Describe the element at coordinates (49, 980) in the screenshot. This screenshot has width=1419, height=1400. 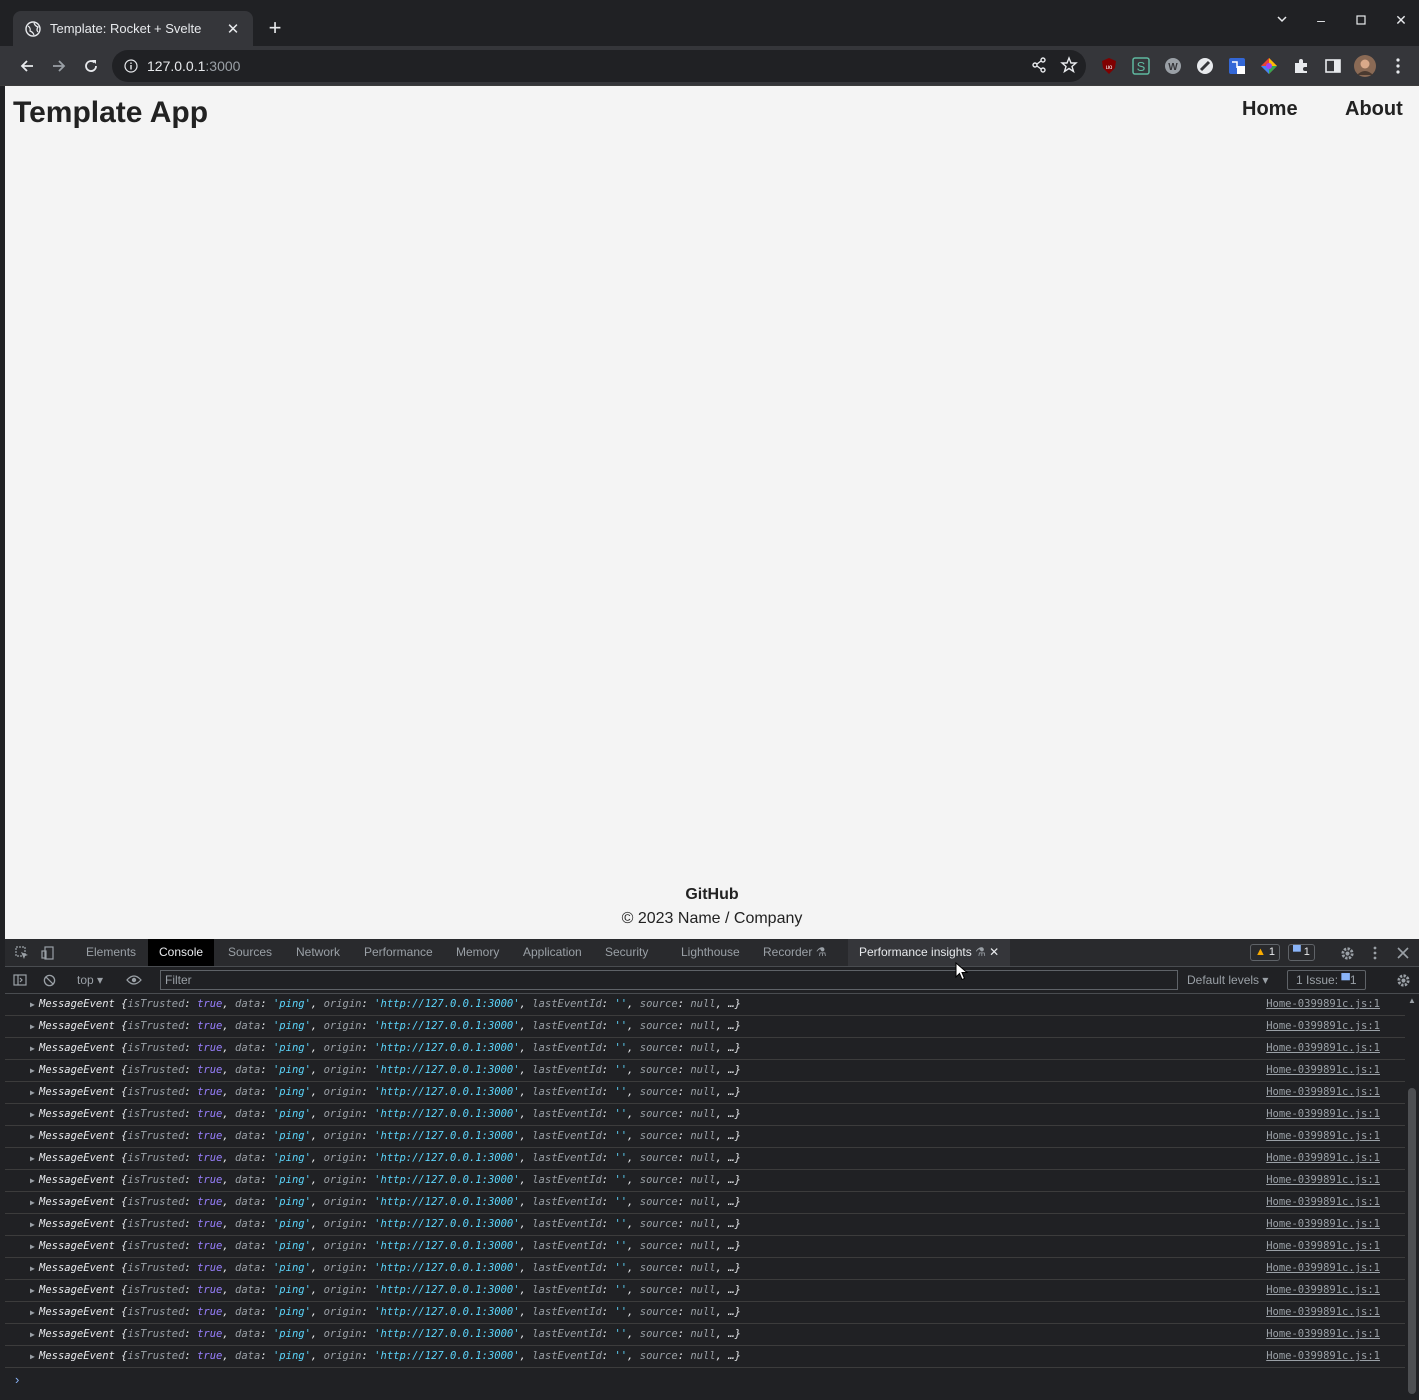
I see `clear-console-icon` at that location.